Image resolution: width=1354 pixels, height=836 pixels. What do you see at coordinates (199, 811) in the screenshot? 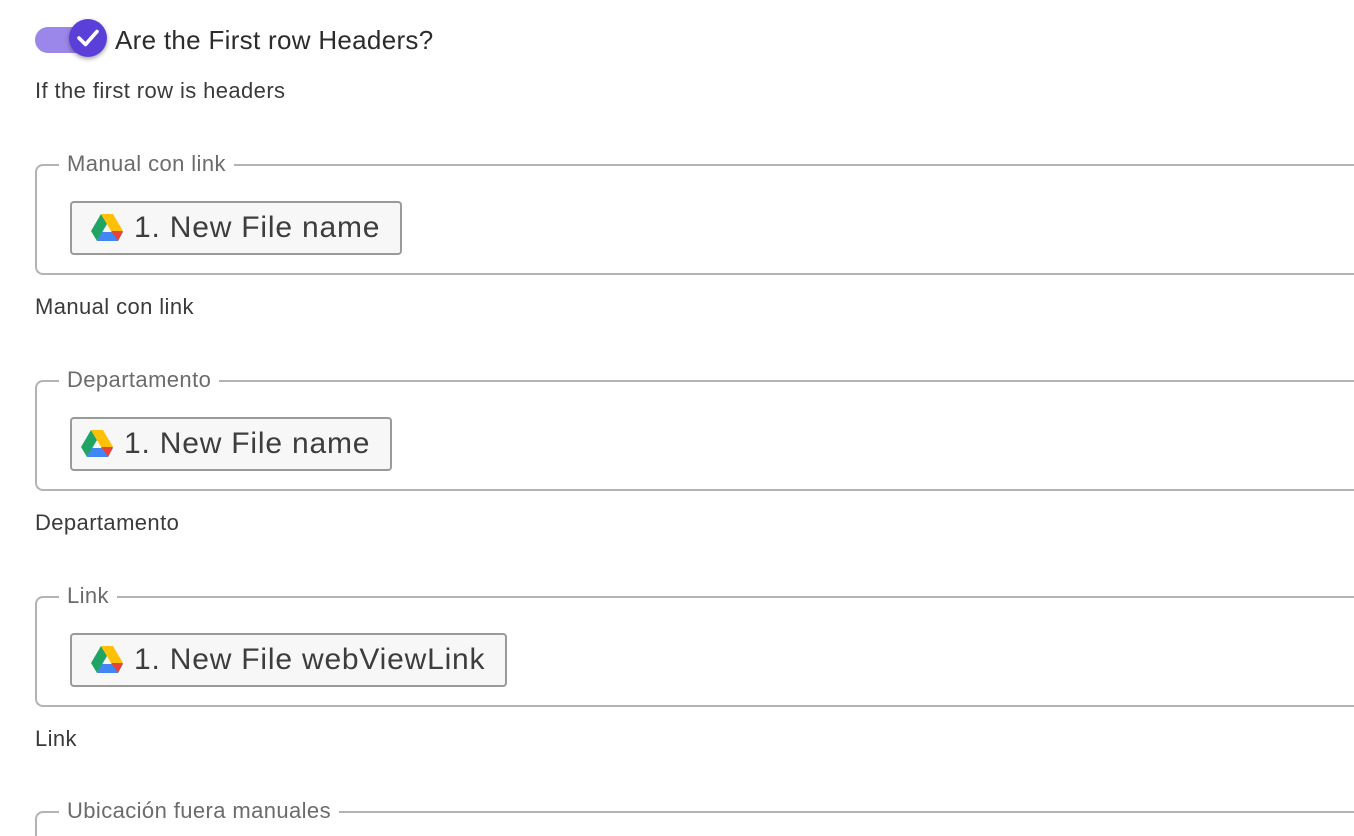
I see `field-legend: Ubicación fuera manuales` at bounding box center [199, 811].